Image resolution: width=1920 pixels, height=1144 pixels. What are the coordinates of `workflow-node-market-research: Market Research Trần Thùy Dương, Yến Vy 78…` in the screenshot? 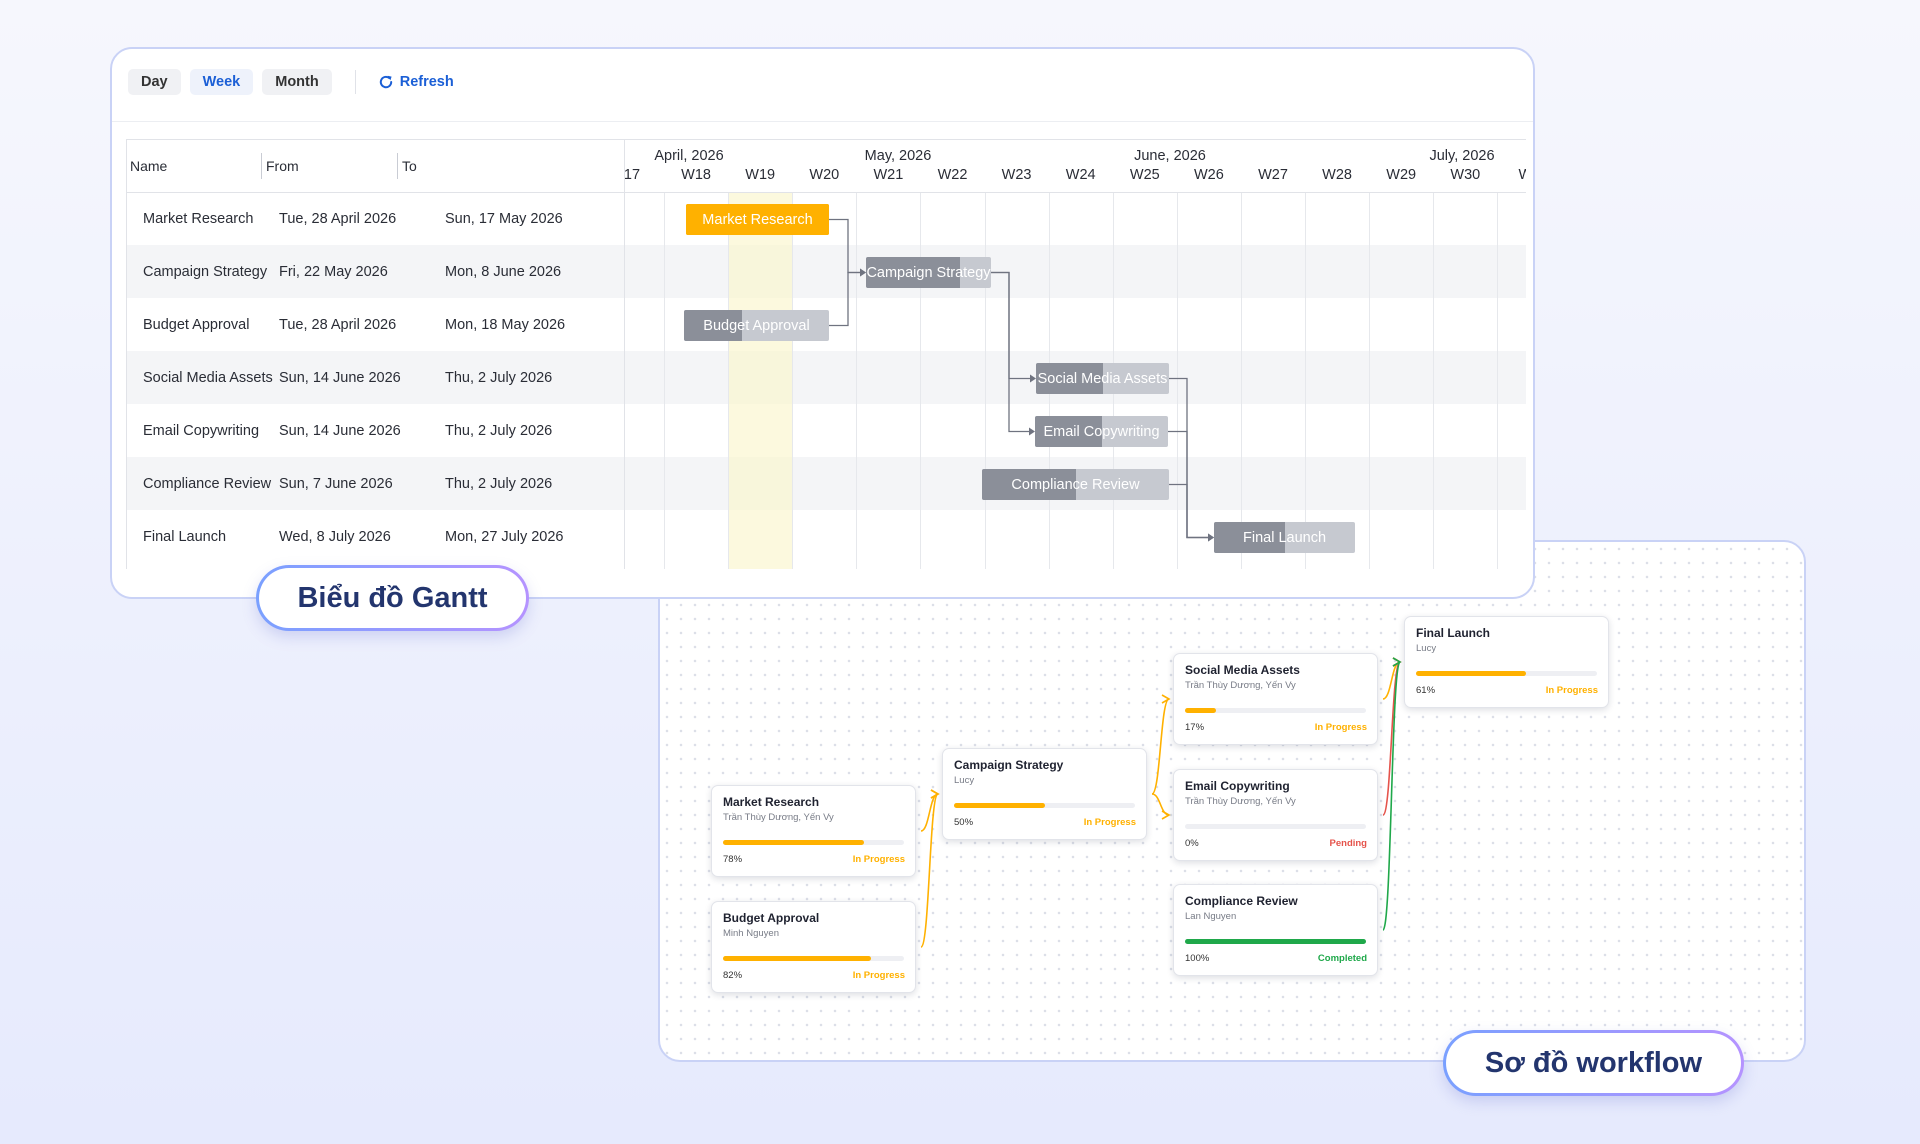 It's located at (813, 831).